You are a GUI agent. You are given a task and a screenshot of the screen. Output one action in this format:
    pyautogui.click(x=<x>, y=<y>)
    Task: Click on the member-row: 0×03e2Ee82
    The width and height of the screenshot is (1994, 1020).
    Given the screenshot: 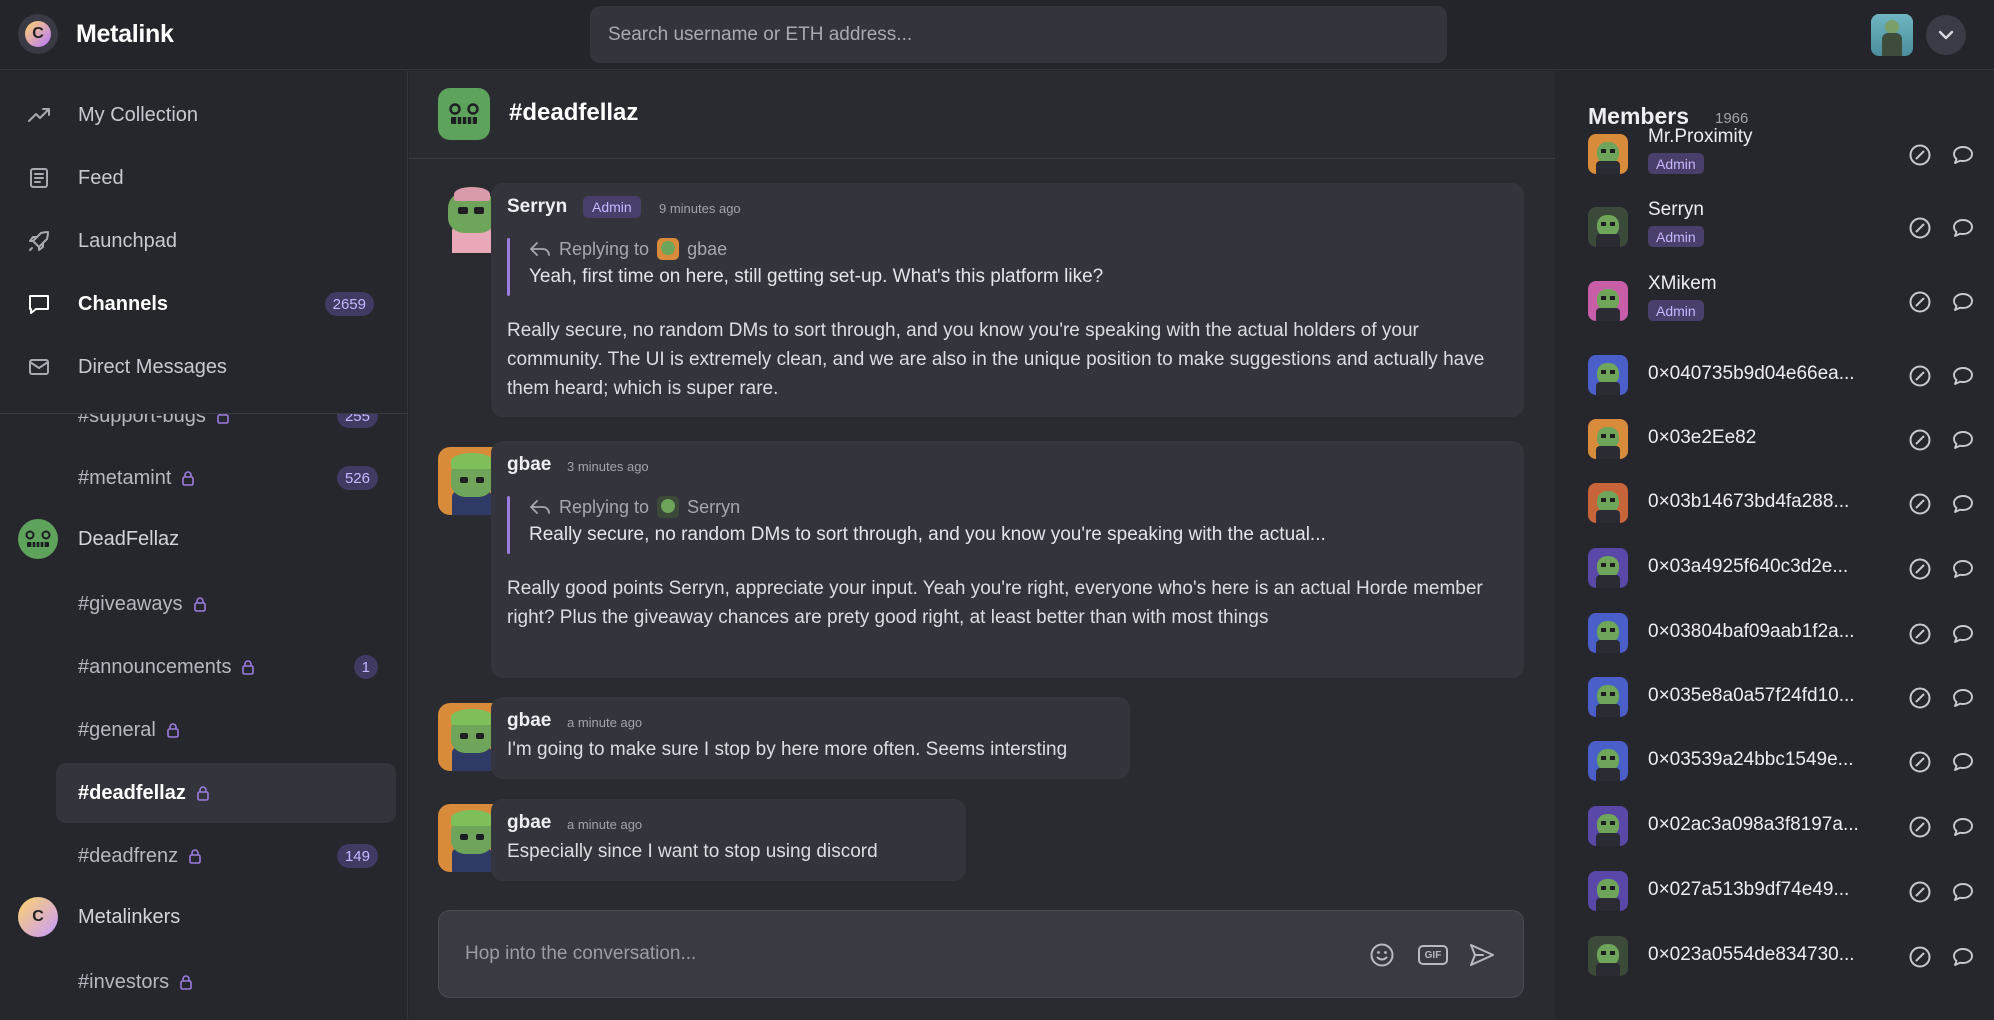 What is the action you would take?
    pyautogui.click(x=1775, y=439)
    